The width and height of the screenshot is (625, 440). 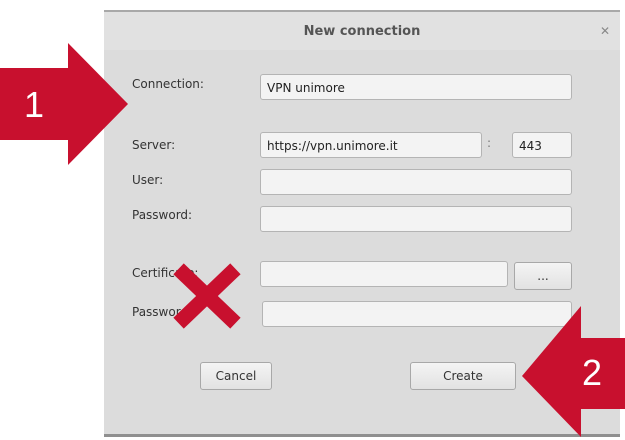 What do you see at coordinates (207, 296) in the screenshot?
I see `cross-mark-icon` at bounding box center [207, 296].